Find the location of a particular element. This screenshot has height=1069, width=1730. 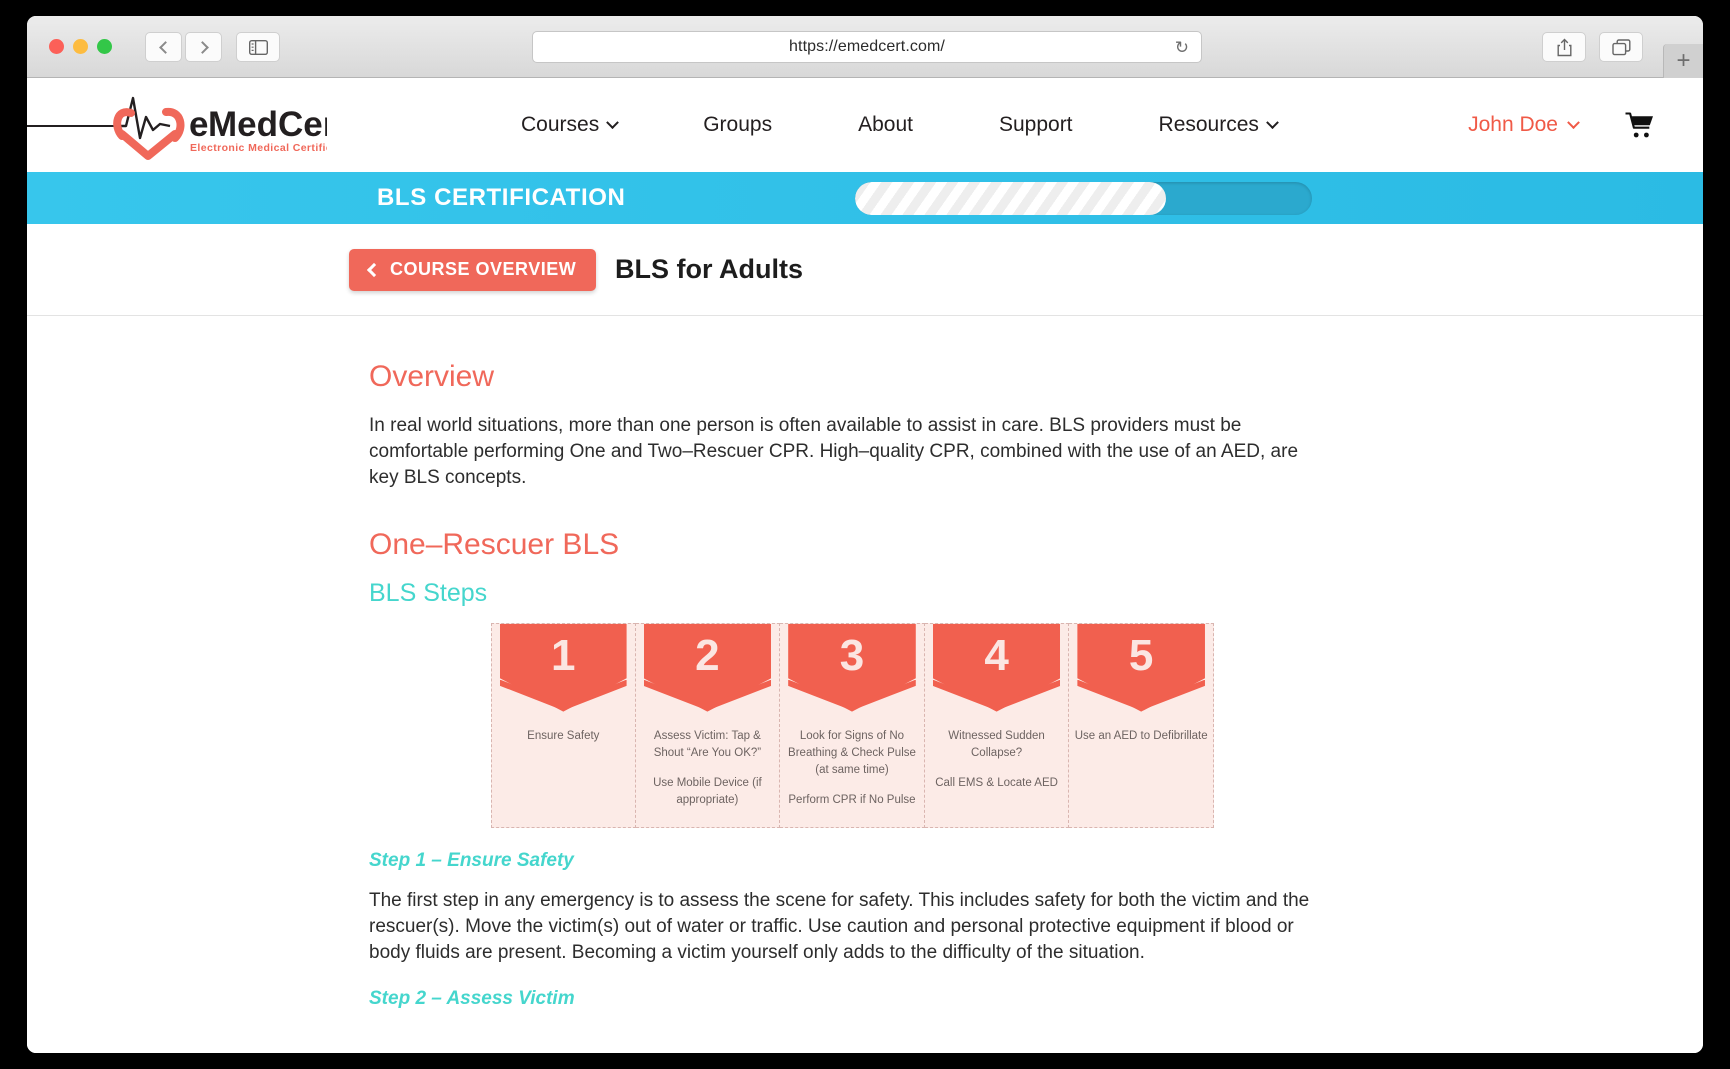

nav-item-groups: Groups is located at coordinates (722, 125).